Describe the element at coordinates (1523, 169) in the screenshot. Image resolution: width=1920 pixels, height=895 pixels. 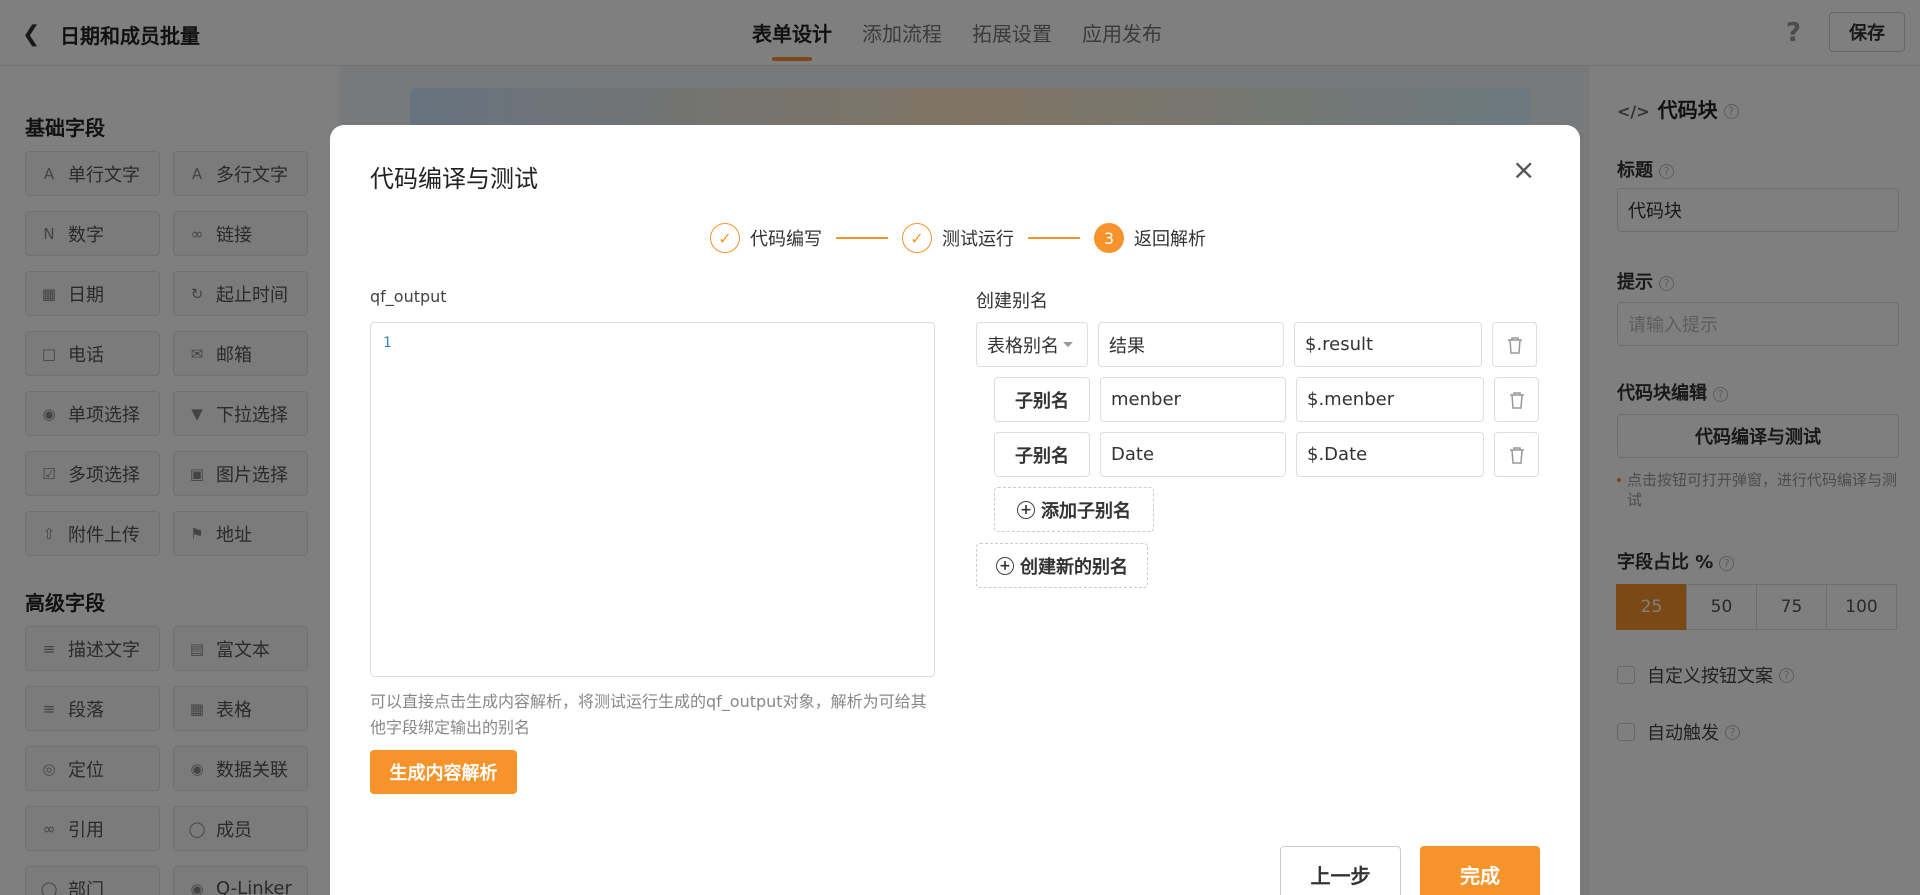
I see `close-icon: ×` at that location.